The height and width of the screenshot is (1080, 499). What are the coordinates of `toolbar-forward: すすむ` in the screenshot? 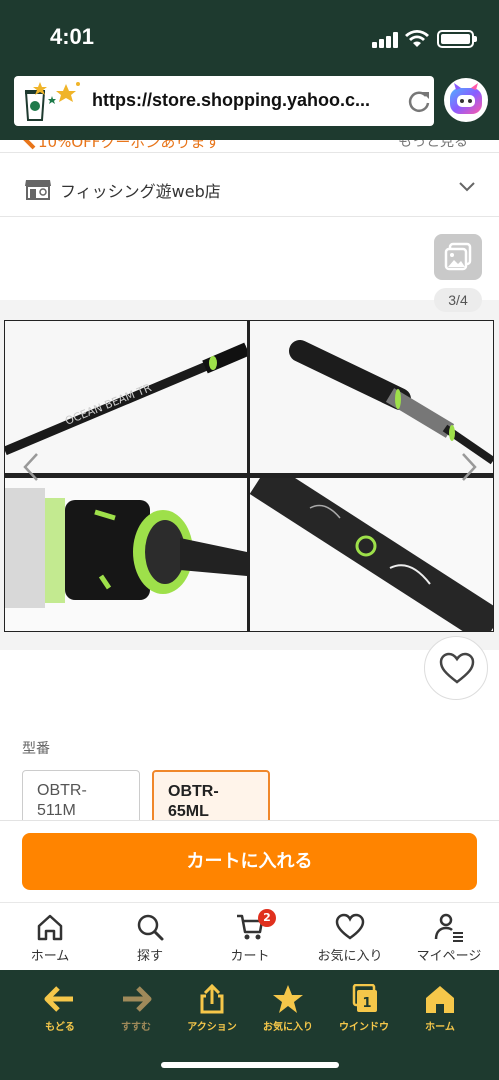 It's located at (136, 1010).